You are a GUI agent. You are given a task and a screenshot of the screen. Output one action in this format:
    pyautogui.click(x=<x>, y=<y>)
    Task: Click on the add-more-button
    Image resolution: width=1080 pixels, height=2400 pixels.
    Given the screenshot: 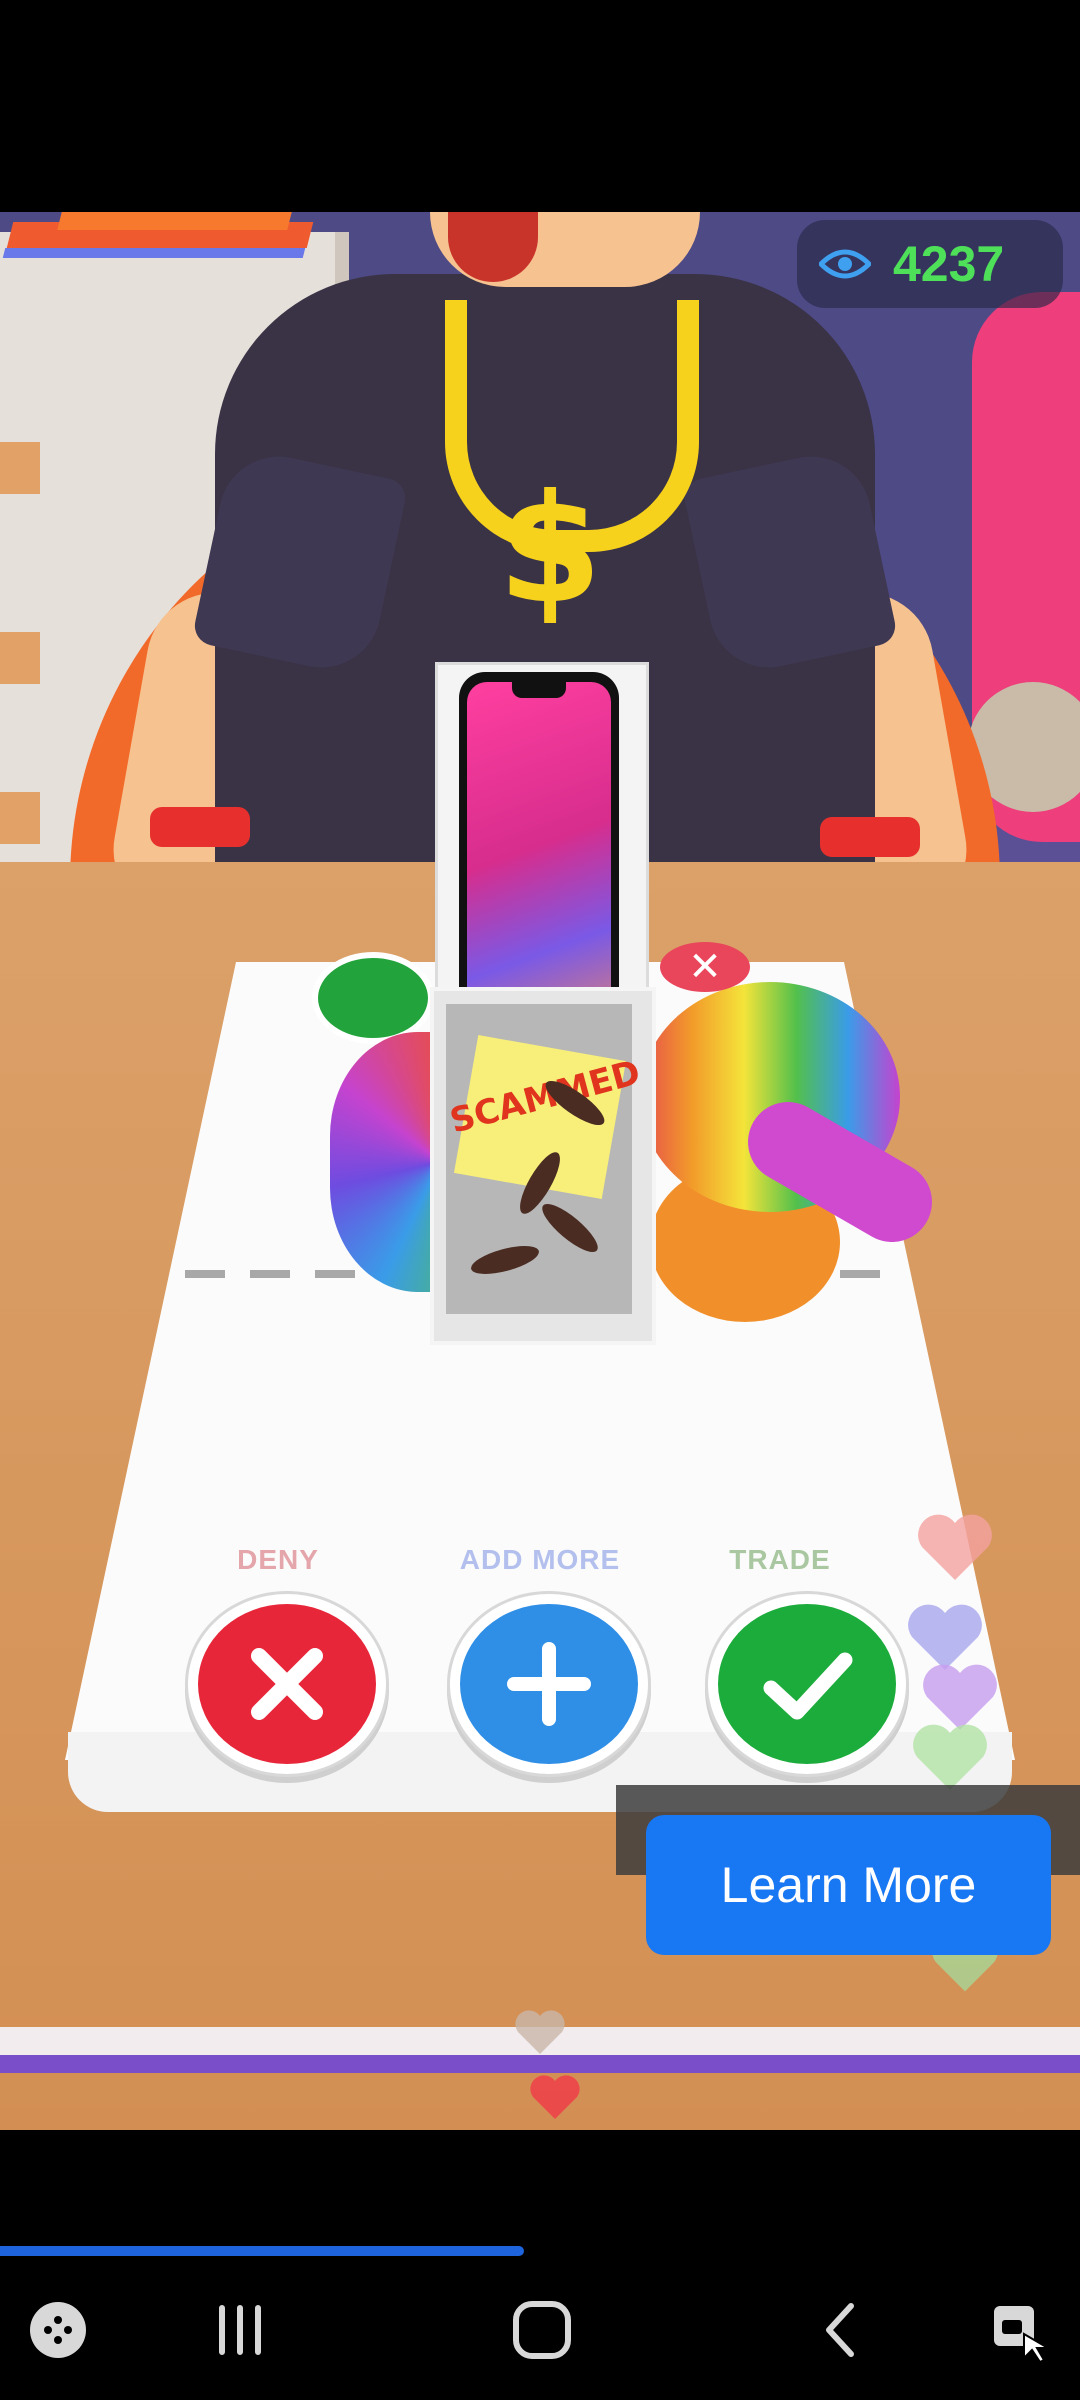 What is the action you would take?
    pyautogui.click(x=549, y=1684)
    